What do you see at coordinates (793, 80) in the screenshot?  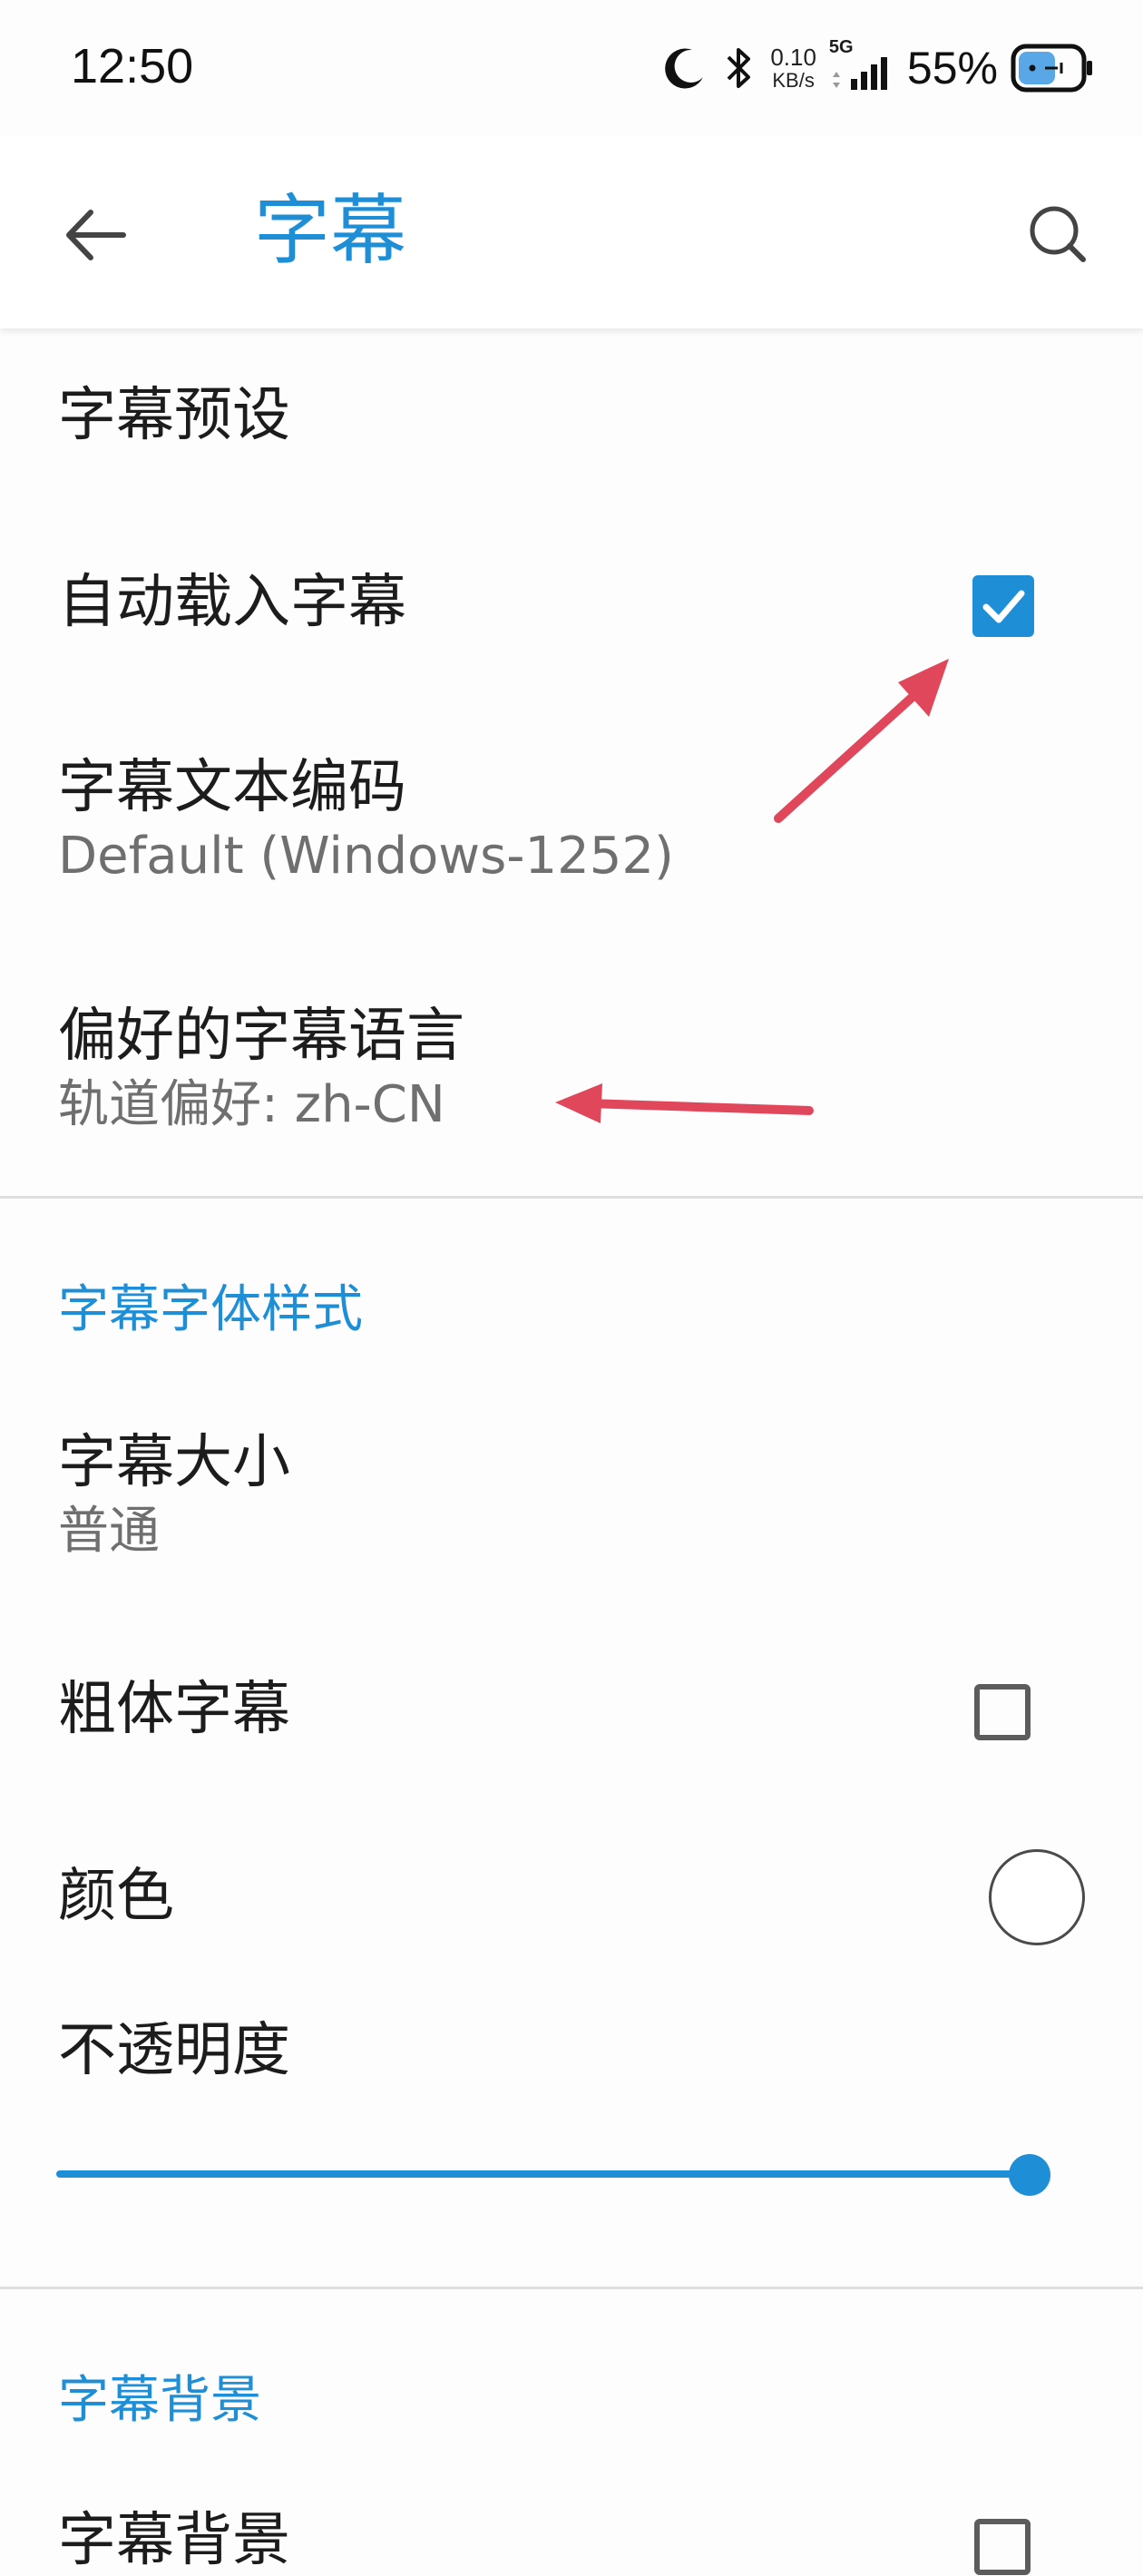 I see `net-speed-unit: KB/s` at bounding box center [793, 80].